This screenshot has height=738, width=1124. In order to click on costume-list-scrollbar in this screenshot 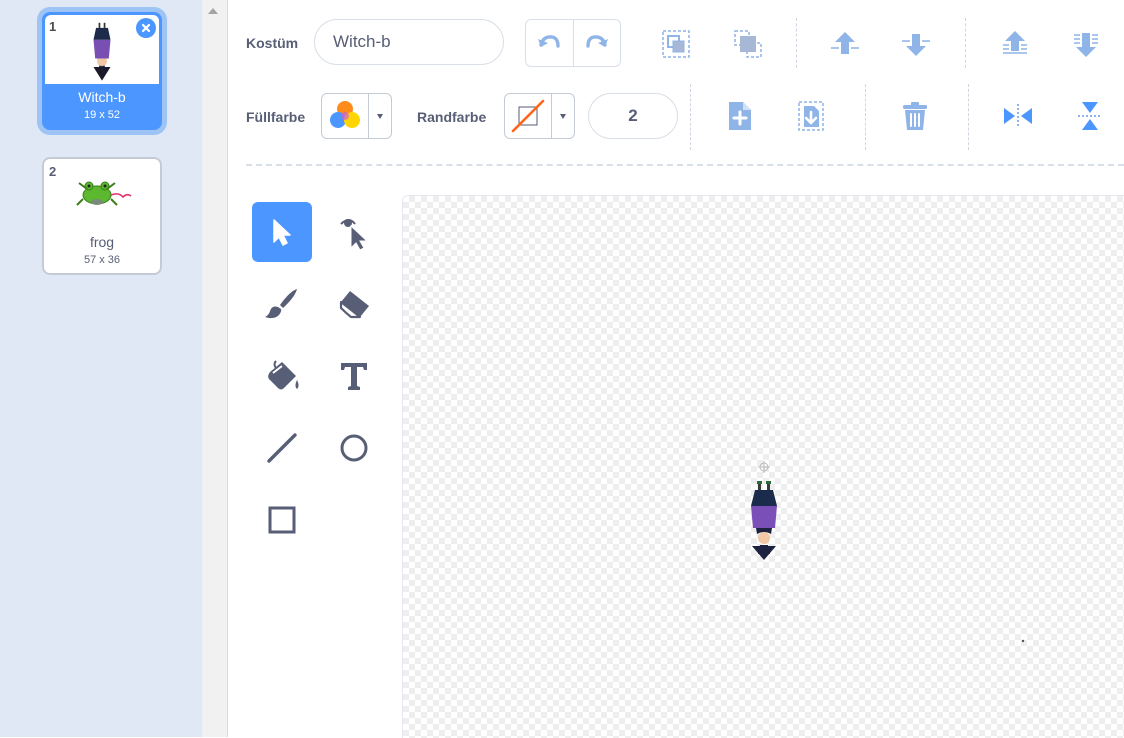, I will do `click(215, 368)`.